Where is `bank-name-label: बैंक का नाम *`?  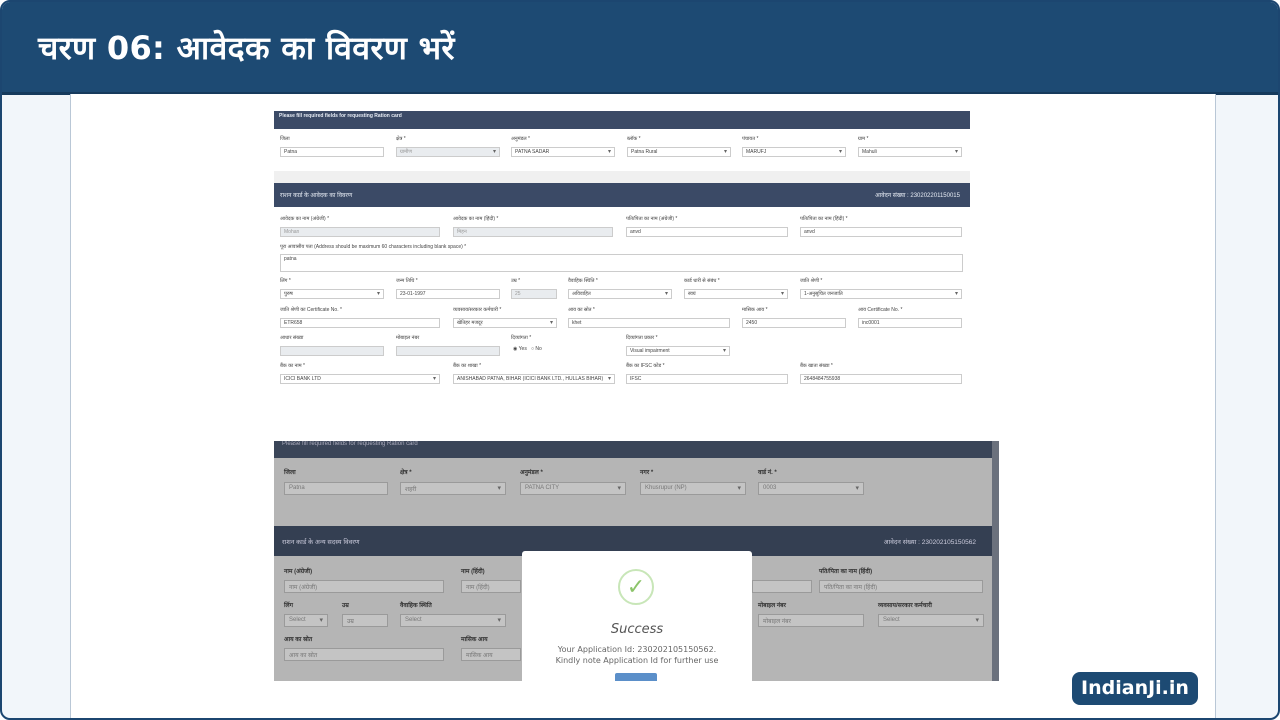 bank-name-label: बैंक का नाम * is located at coordinates (293, 366).